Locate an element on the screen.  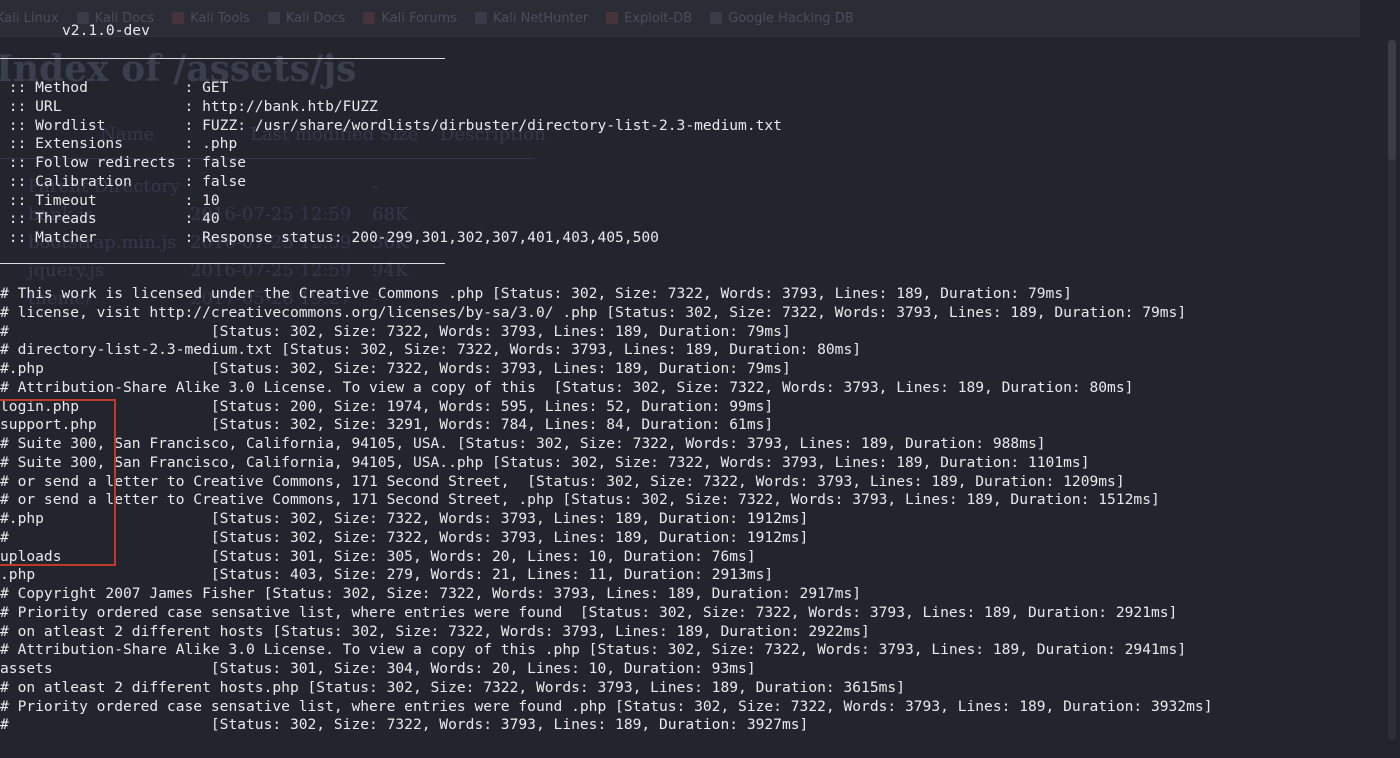
config-line: :: Follow redirects : false is located at coordinates (123, 162).